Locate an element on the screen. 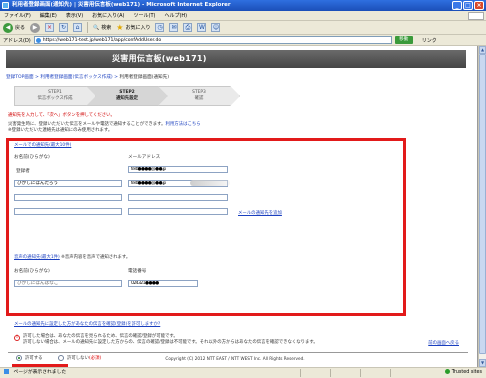 Image resolution: width=486 pixels, height=378 pixels. mail-col-email-header: メールアドレス is located at coordinates (144, 157).